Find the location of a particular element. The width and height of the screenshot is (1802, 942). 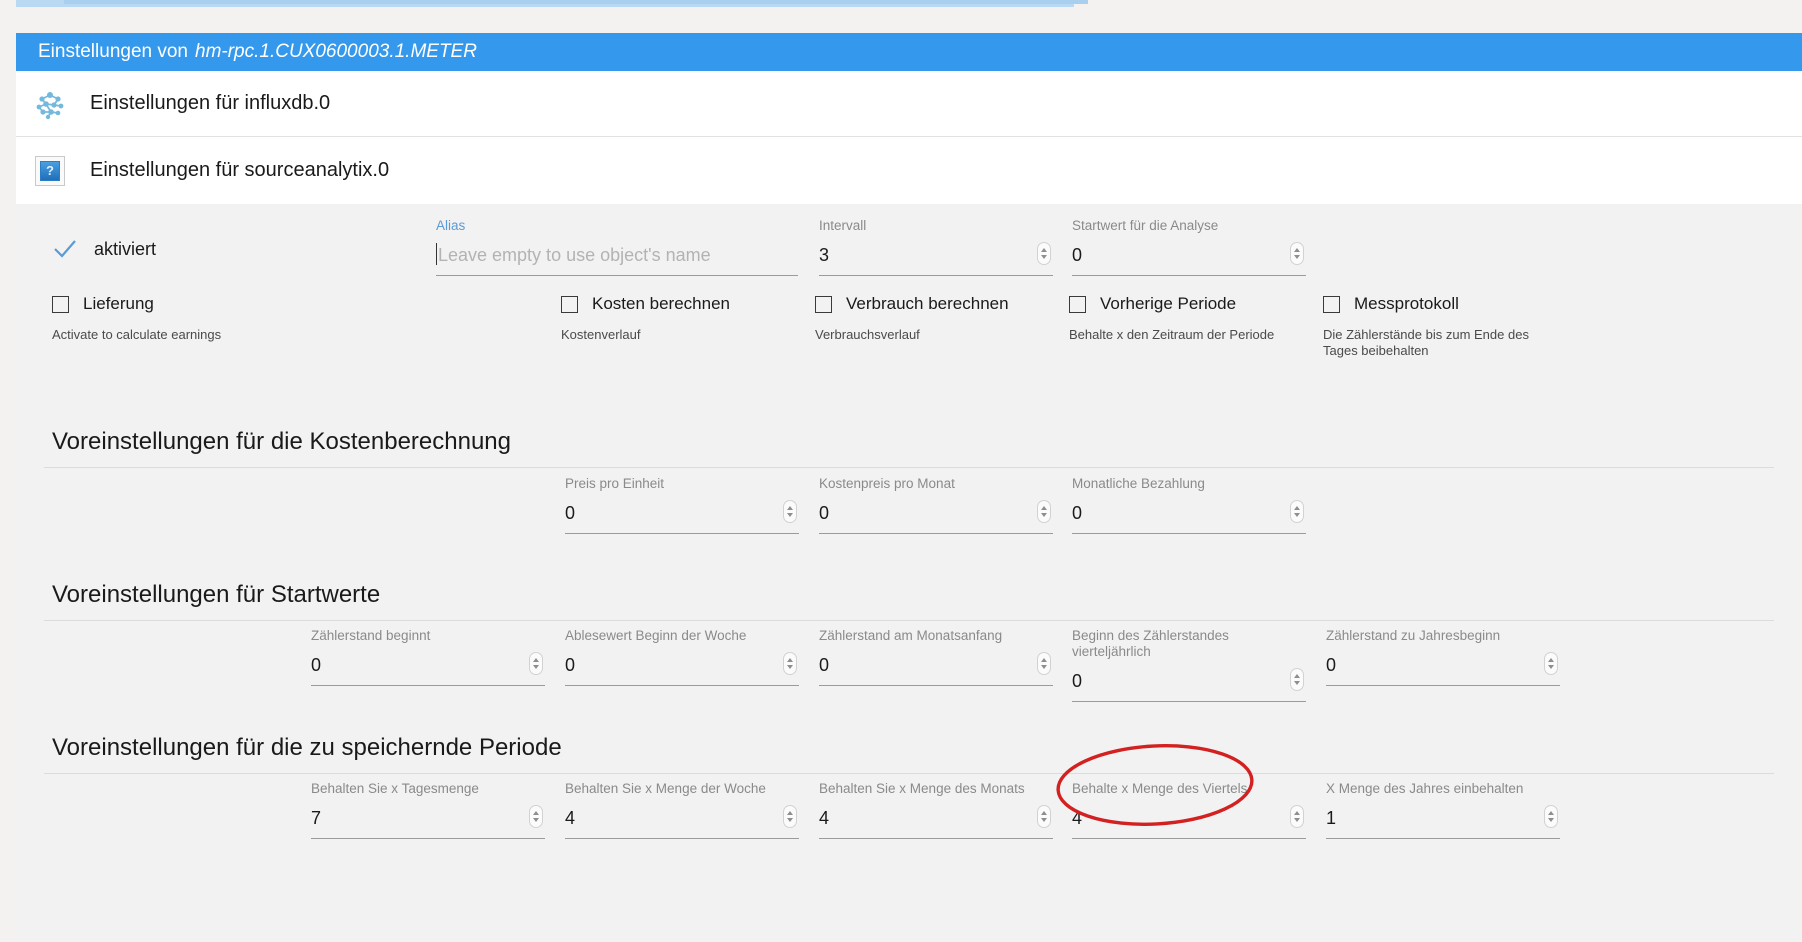

intervall-field-label: Intervall is located at coordinates (843, 225).